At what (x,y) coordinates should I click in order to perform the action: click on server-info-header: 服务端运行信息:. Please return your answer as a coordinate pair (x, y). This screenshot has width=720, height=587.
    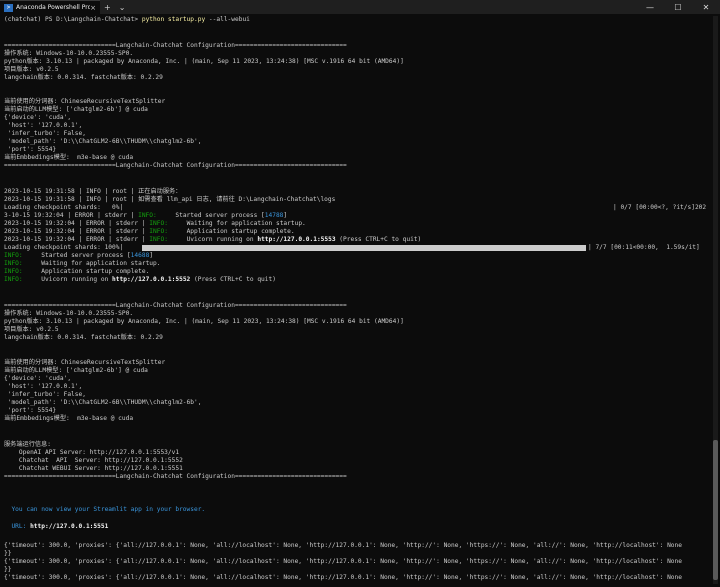
    Looking at the image, I should click on (28, 444).